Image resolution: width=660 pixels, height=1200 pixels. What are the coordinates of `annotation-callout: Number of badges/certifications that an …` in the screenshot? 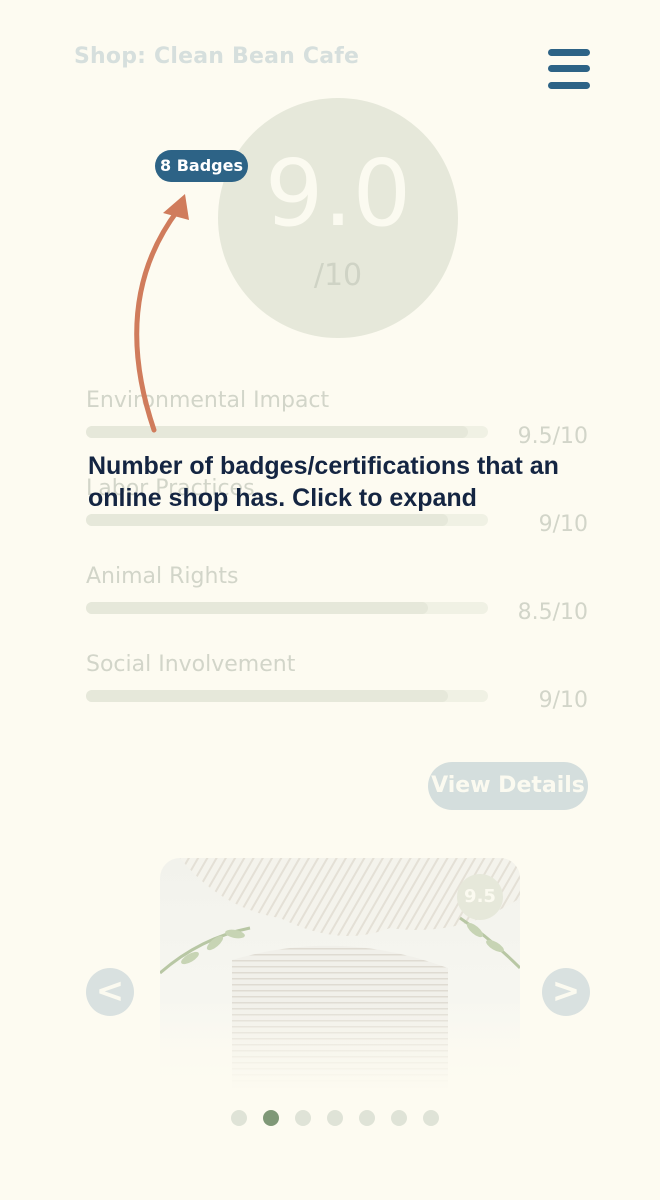 It's located at (323, 482).